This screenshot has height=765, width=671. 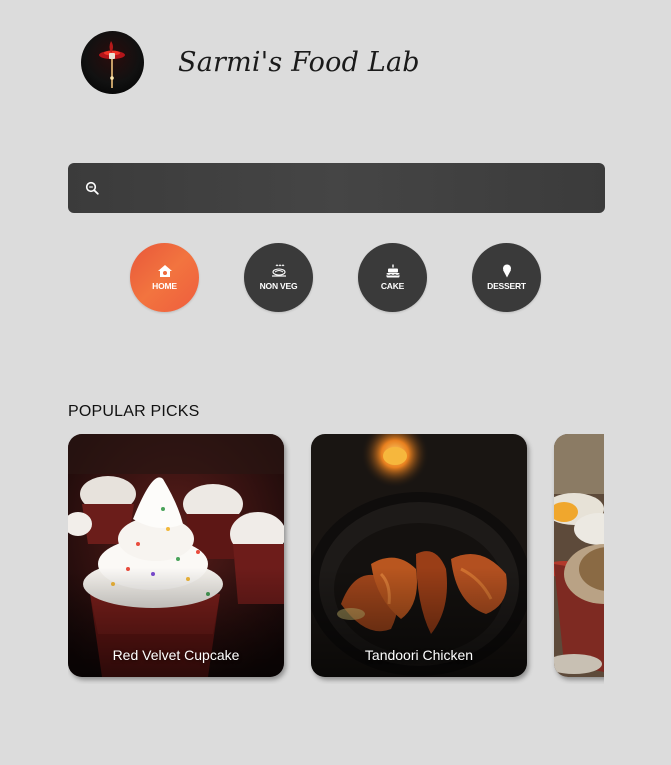 I want to click on brand-title: Sarmi's Food Lab, so click(x=299, y=62).